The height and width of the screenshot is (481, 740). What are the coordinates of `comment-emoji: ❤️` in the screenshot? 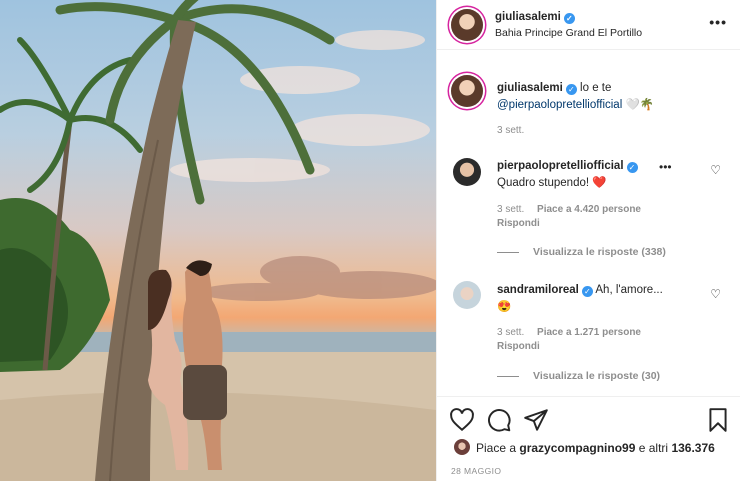 It's located at (599, 183).